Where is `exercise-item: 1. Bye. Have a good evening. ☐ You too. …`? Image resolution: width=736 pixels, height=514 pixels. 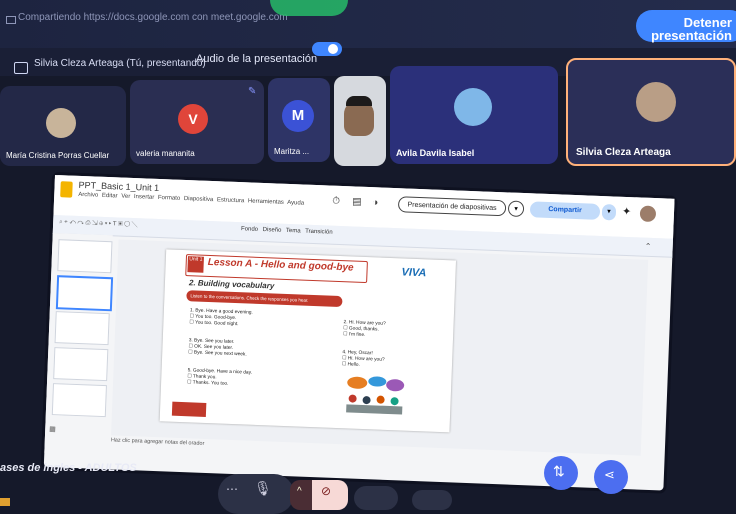
exercise-item: 1. Bye. Have a good evening. ☐ You too. … is located at coordinates (221, 318).